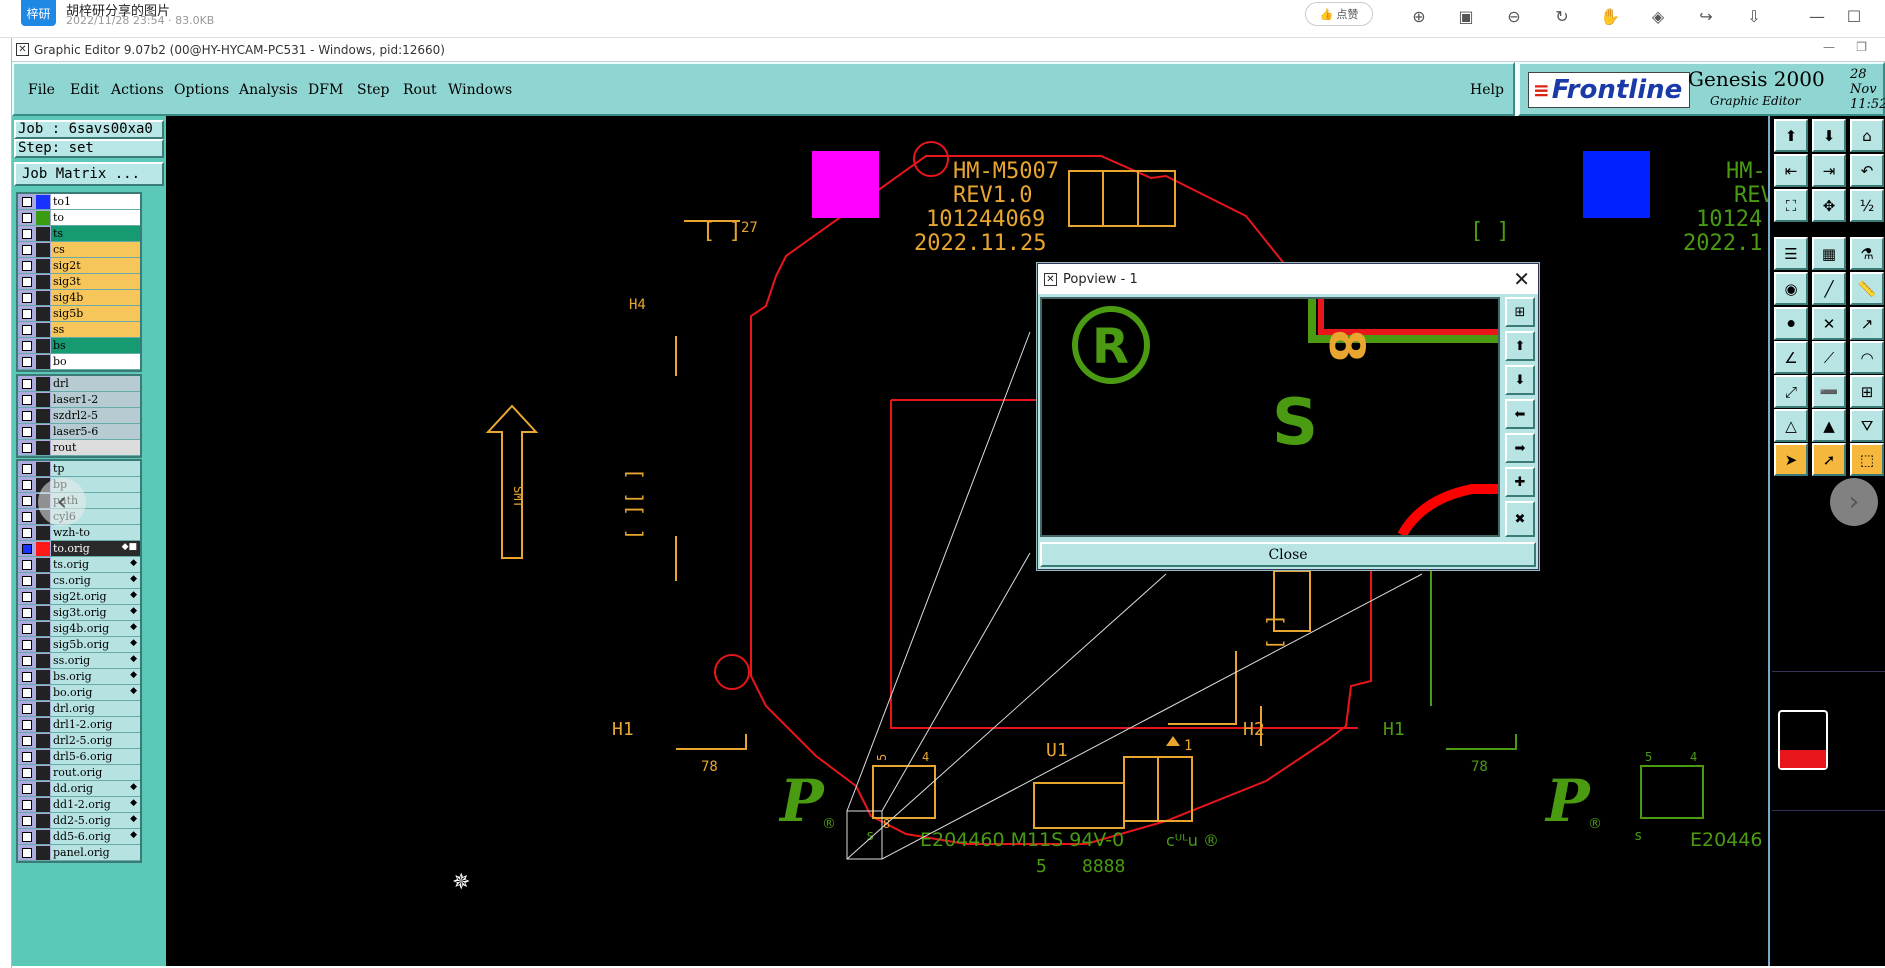  I want to click on tool-arrow-icon: ↗, so click(1867, 323).